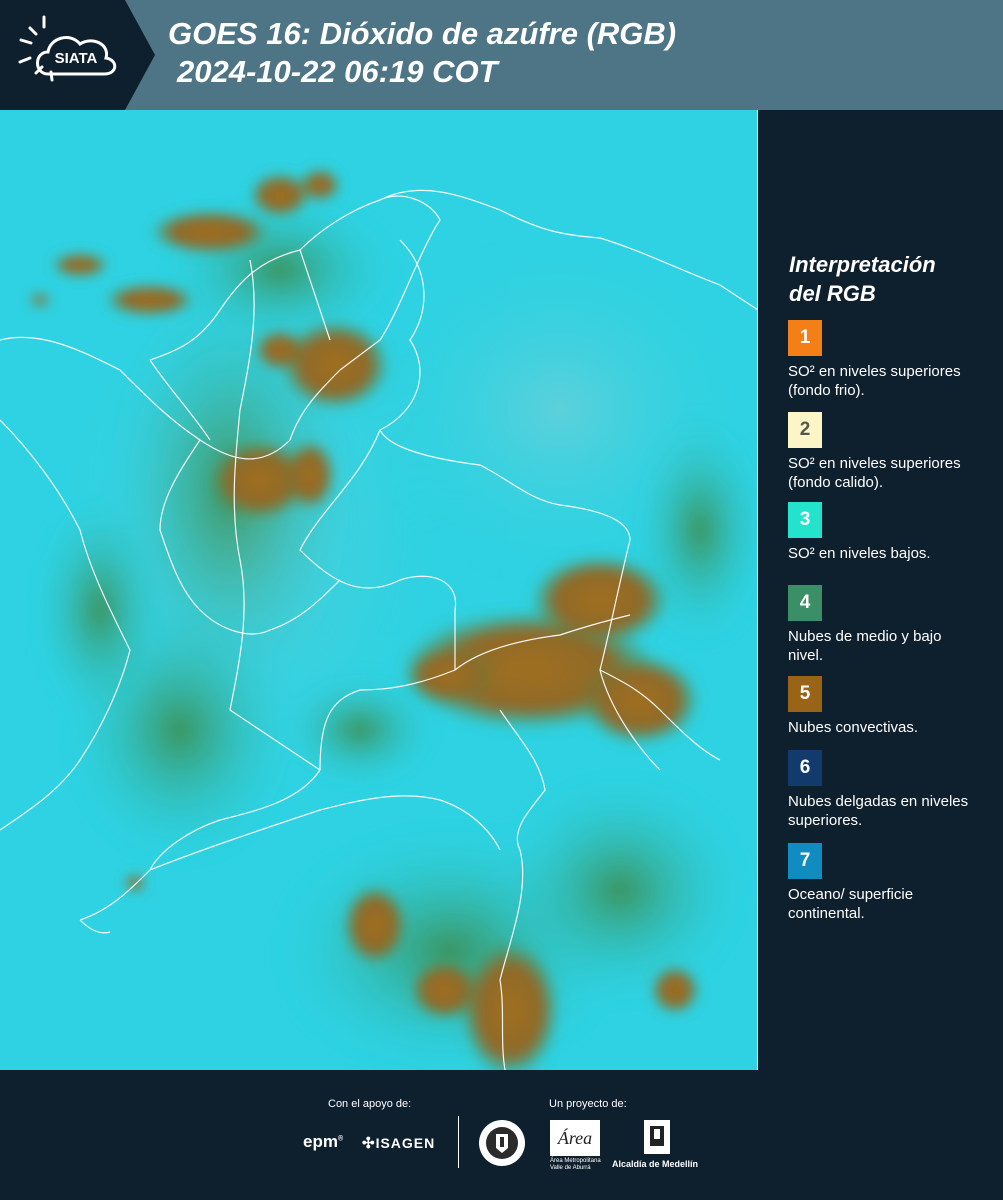  What do you see at coordinates (502, 1143) in the screenshot?
I see `medellin-seal-icon` at bounding box center [502, 1143].